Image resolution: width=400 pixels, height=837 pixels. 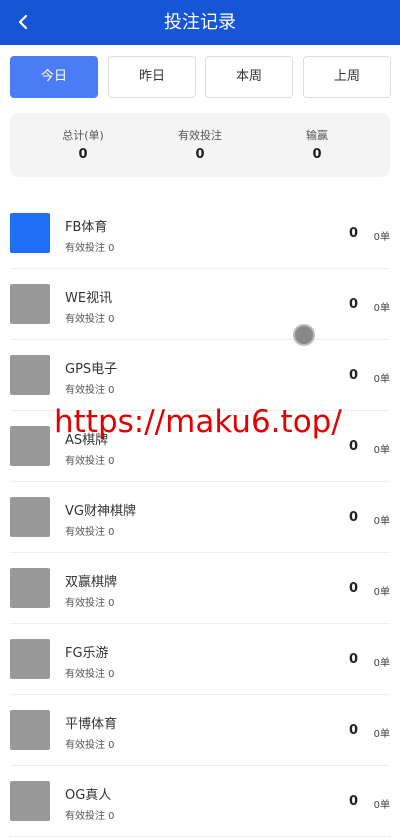 What do you see at coordinates (200, 135) in the screenshot?
I see `stat-label: 有效投注` at bounding box center [200, 135].